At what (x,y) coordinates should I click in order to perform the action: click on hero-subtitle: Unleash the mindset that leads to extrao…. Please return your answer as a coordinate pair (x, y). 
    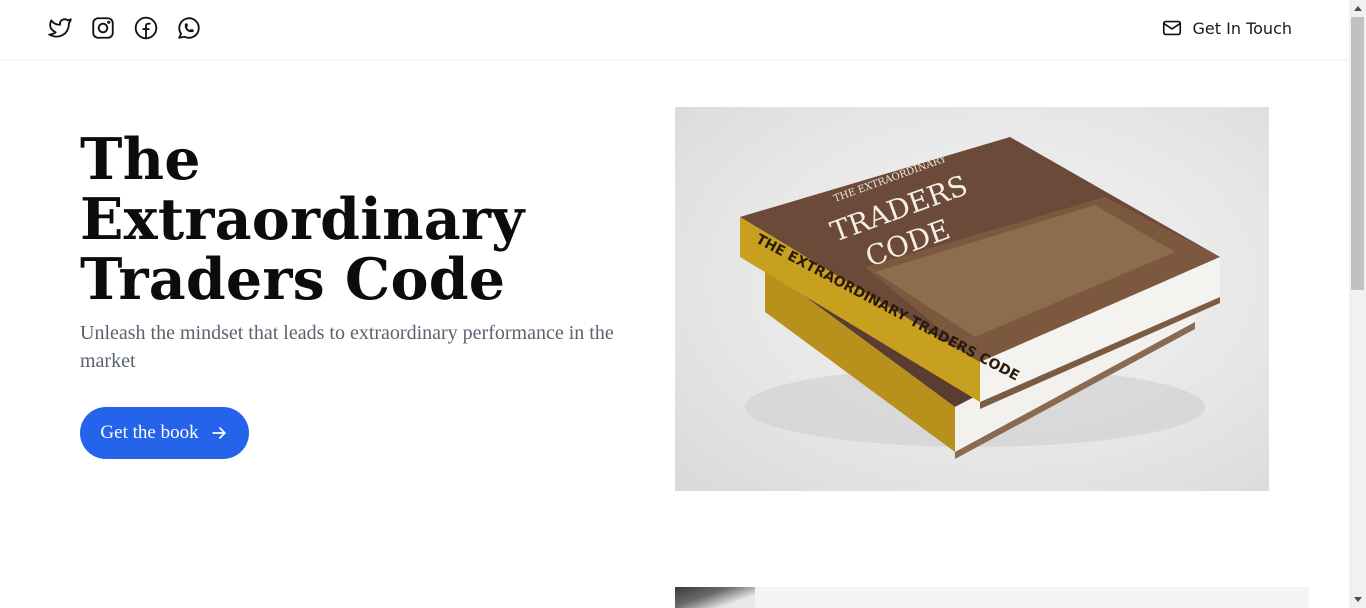
    Looking at the image, I should click on (347, 347).